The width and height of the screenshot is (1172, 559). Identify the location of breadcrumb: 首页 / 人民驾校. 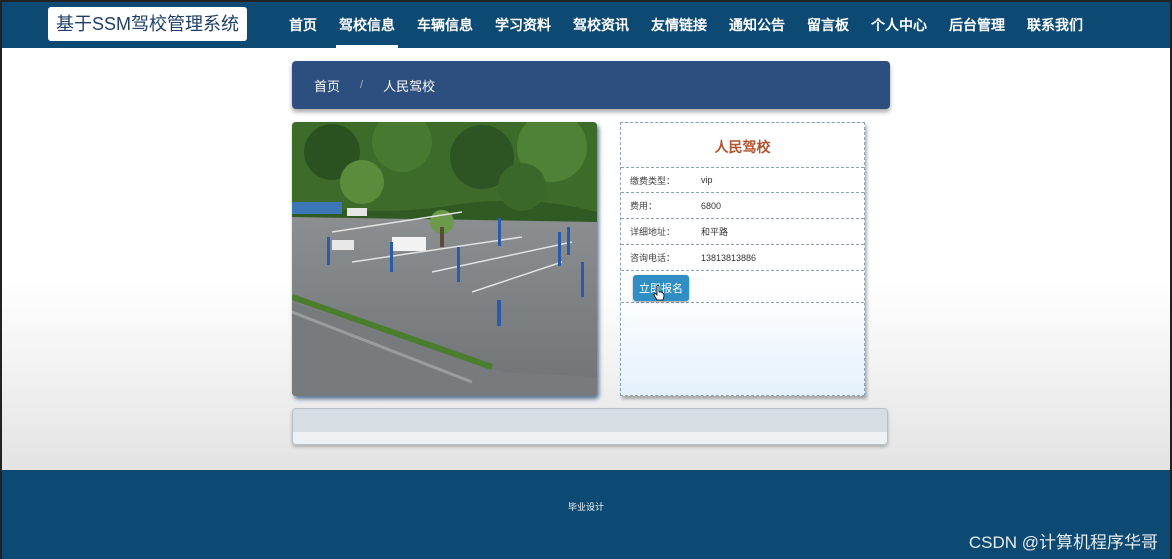
(591, 85).